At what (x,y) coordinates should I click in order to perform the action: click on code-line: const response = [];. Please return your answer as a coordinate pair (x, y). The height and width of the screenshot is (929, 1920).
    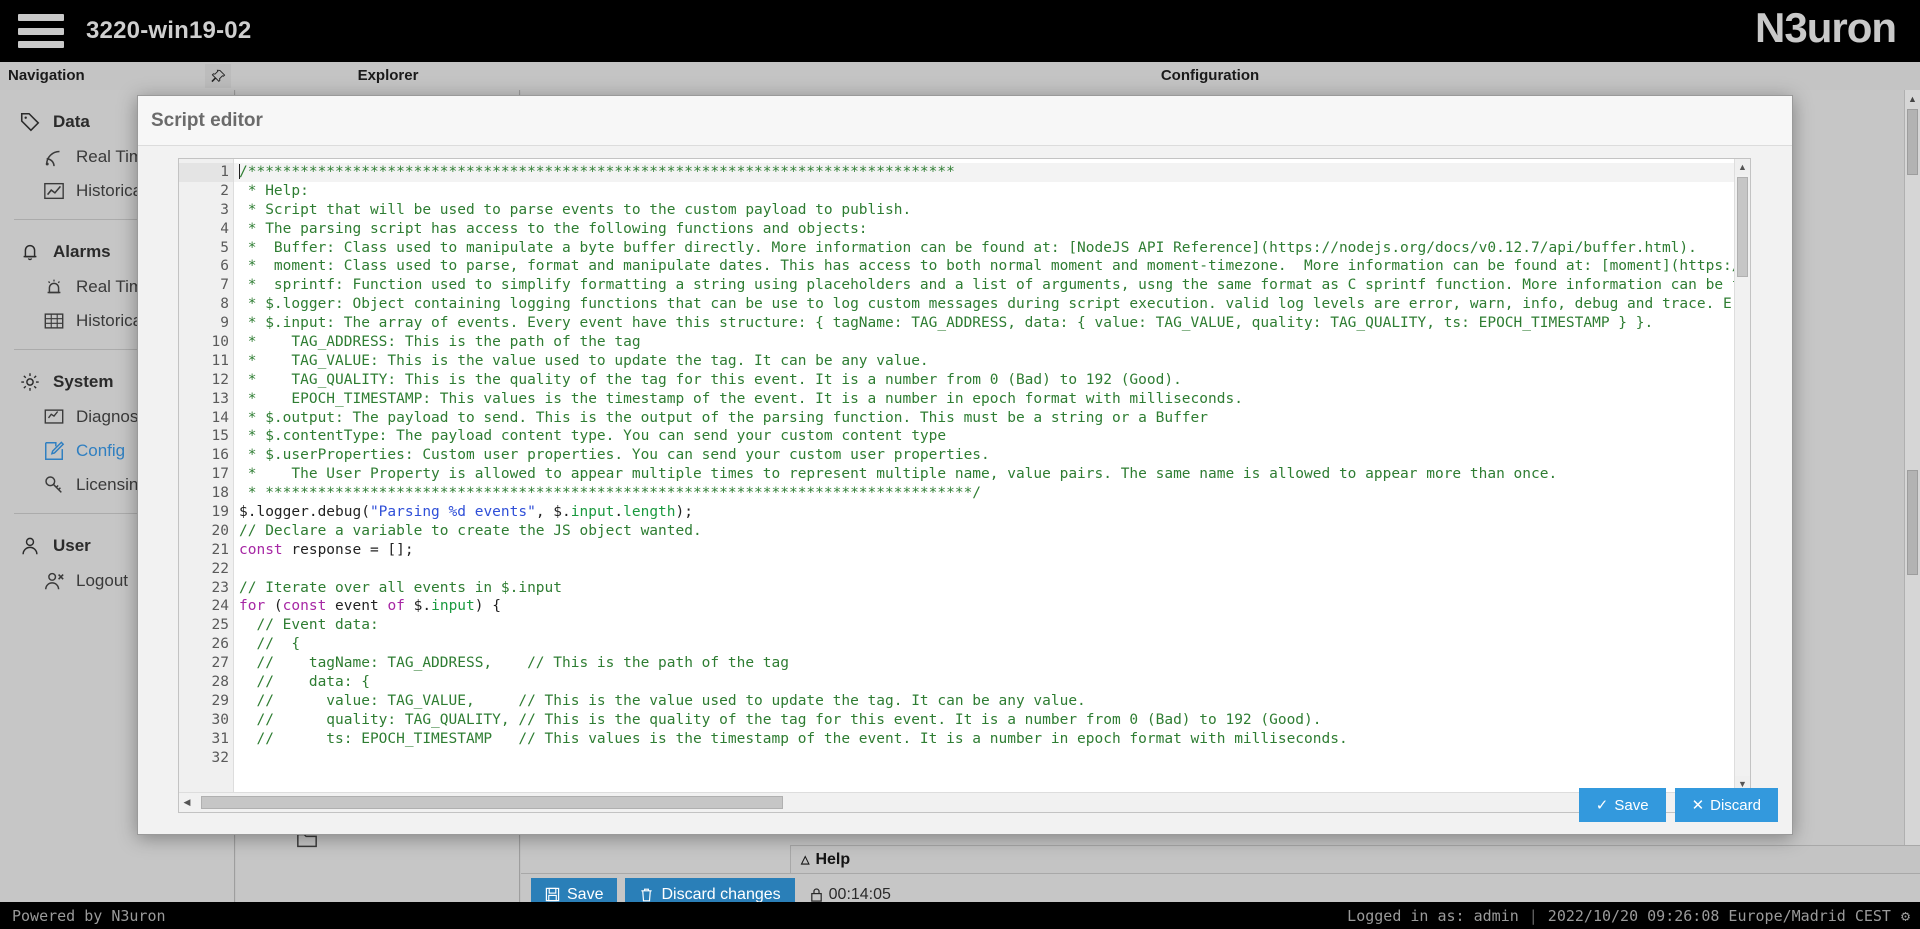
    Looking at the image, I should click on (984, 550).